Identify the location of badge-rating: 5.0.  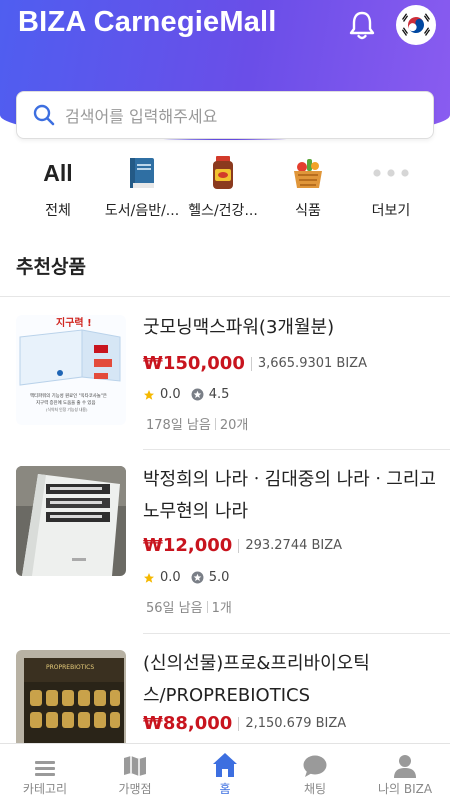
(219, 577).